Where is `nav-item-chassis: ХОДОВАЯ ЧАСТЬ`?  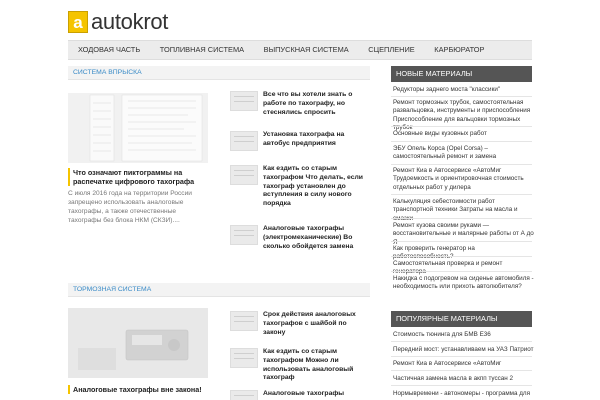
nav-item-chassis: ХОДОВАЯ ЧАСТЬ is located at coordinates (109, 50).